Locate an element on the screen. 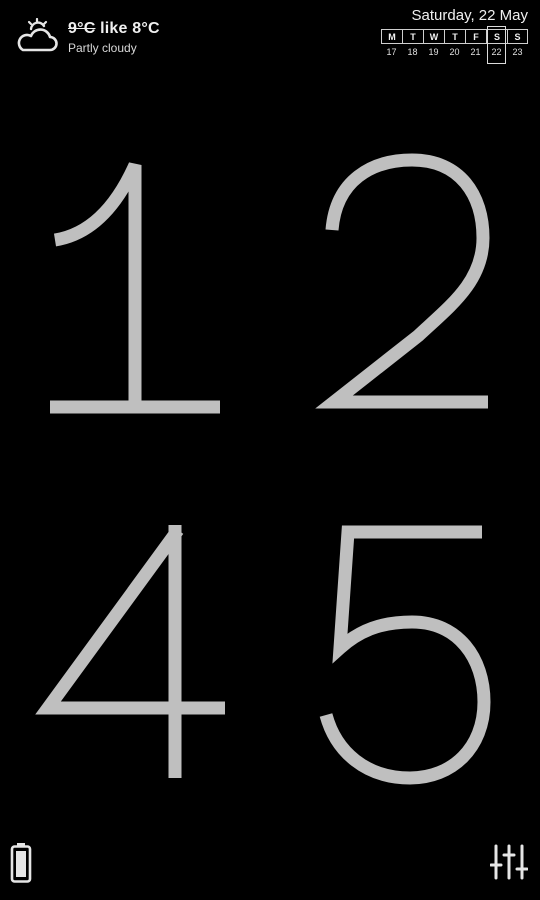 Image resolution: width=540 pixels, height=900 pixels. minute-tens-digit is located at coordinates (130, 651).